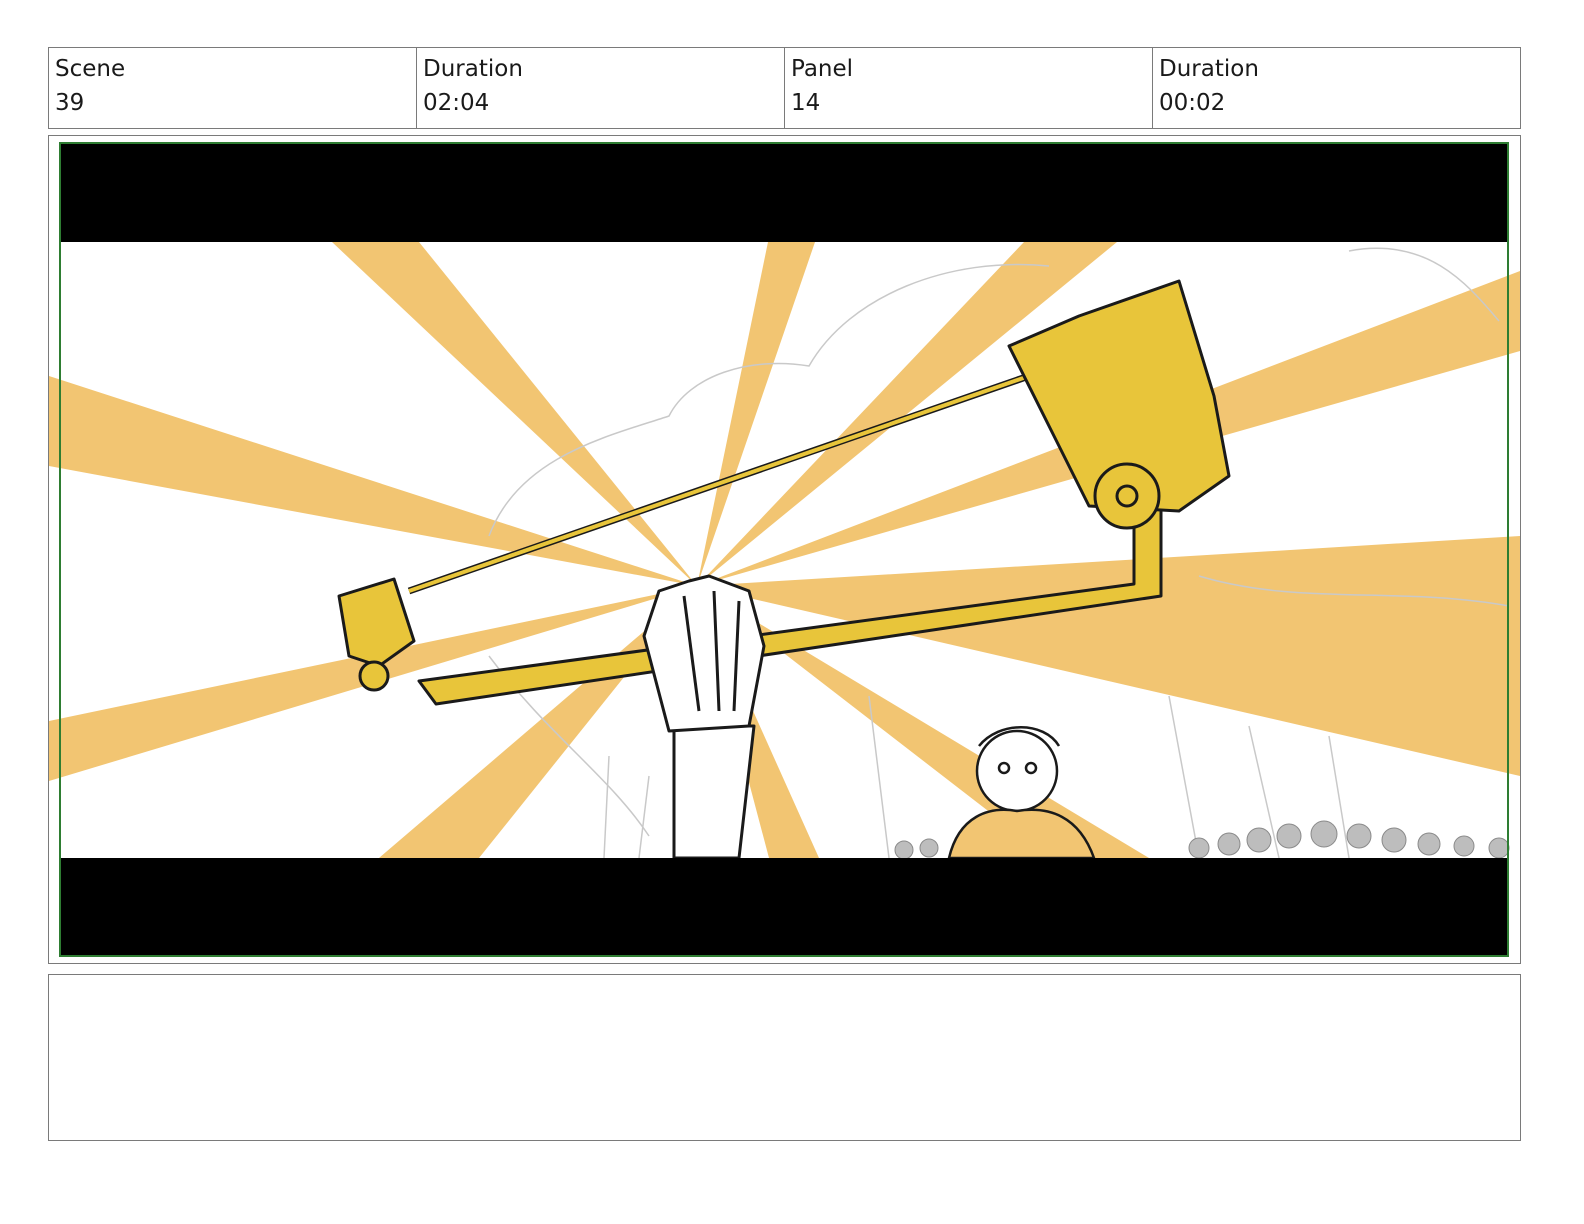 This screenshot has height=1224, width=1584. What do you see at coordinates (233, 88) in the screenshot?
I see `scene-cell: Scene 39` at bounding box center [233, 88].